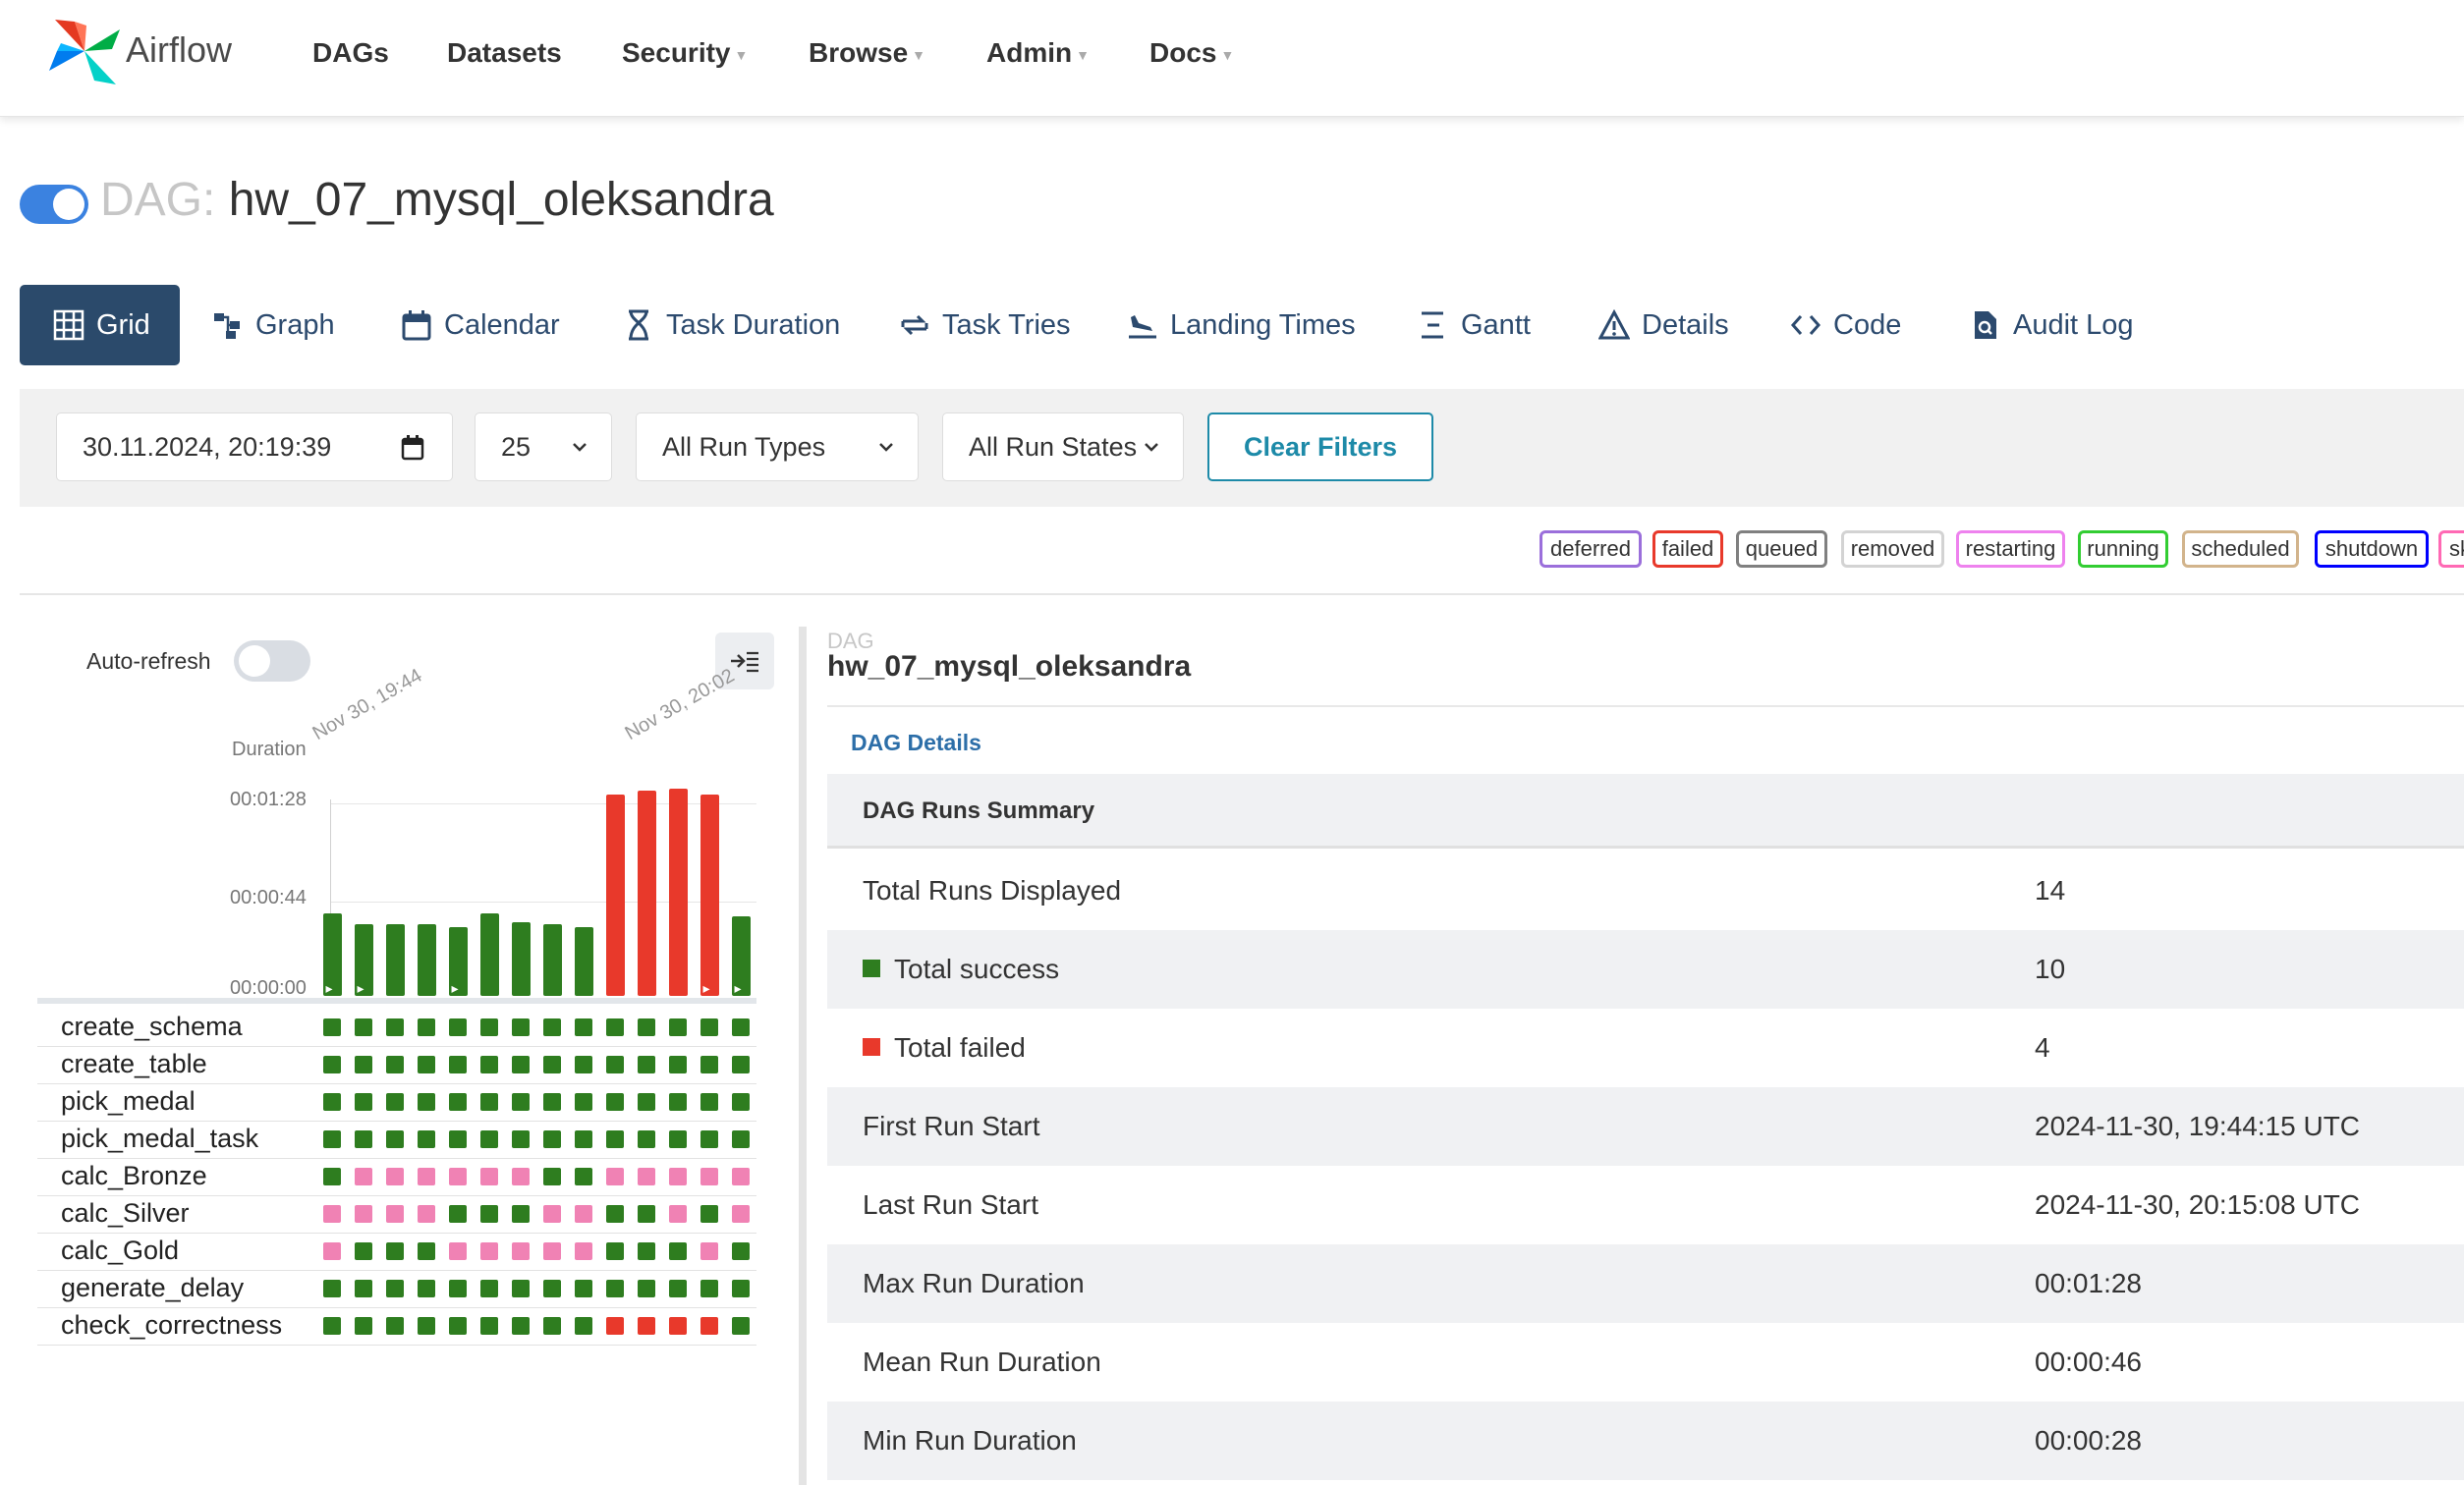 The image size is (2464, 1485). What do you see at coordinates (125, 1213) in the screenshot?
I see `task-name-calc-silver: calc_Silver` at bounding box center [125, 1213].